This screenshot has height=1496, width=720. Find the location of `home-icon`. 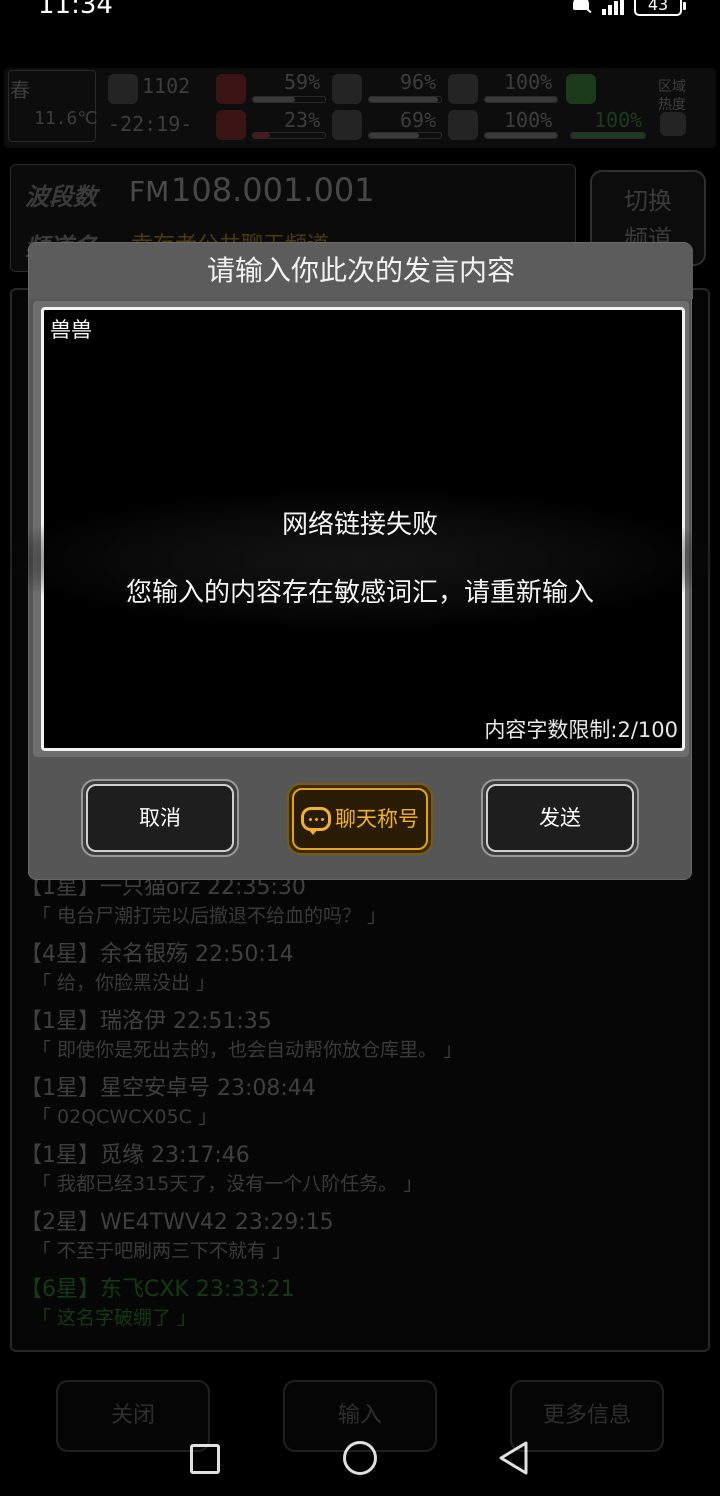

home-icon is located at coordinates (360, 1458).